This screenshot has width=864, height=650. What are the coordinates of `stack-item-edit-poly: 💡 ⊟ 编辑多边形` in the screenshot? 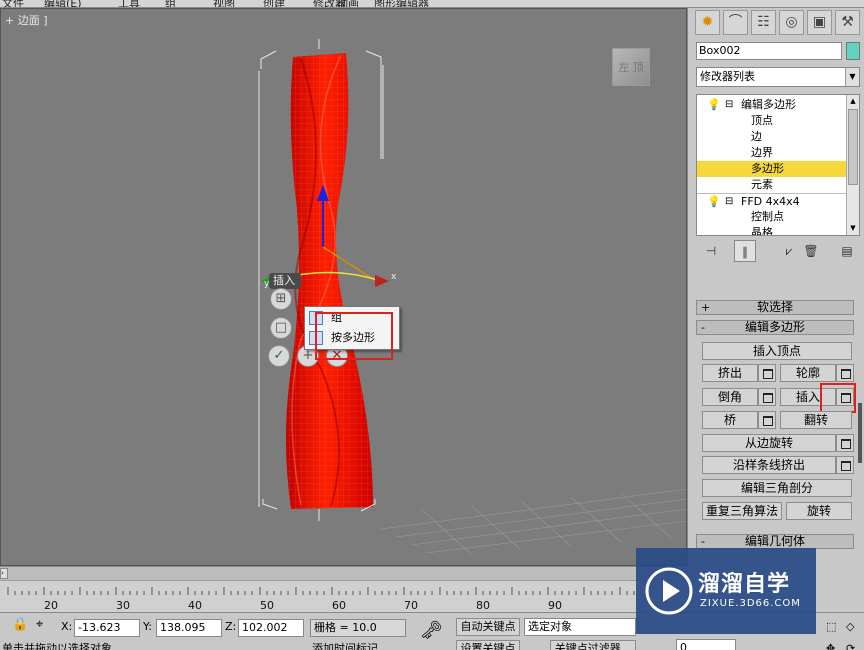 It's located at (772, 105).